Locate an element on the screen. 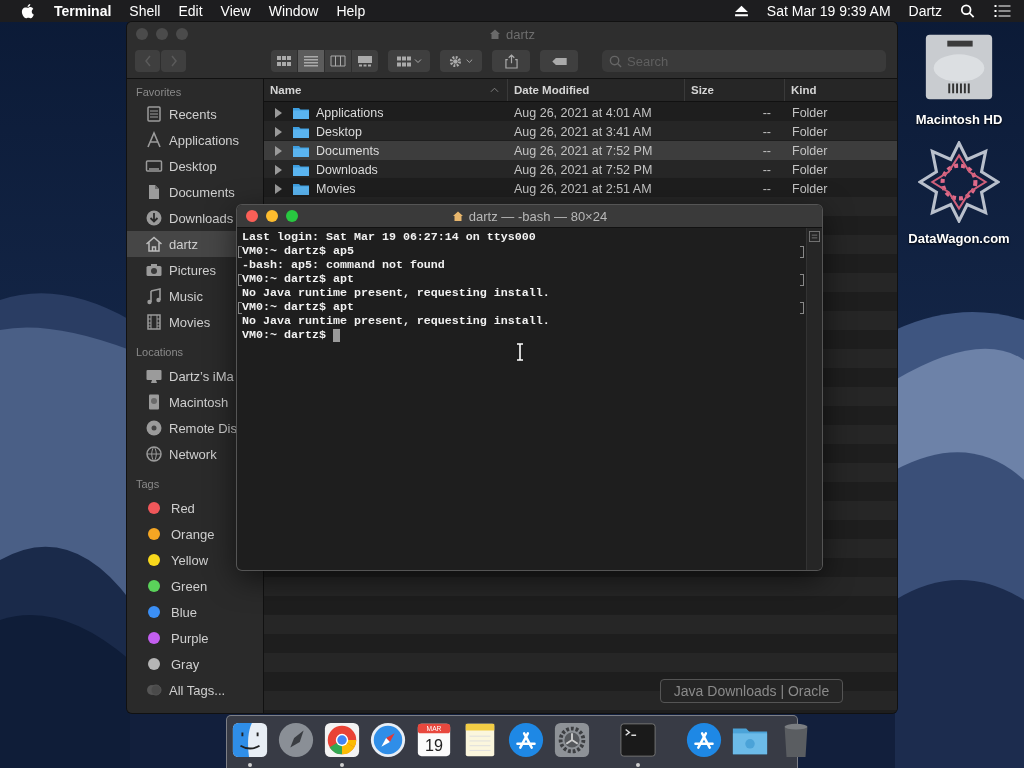 Image resolution: width=1024 pixels, height=768 pixels. eject-icon is located at coordinates (741, 11).